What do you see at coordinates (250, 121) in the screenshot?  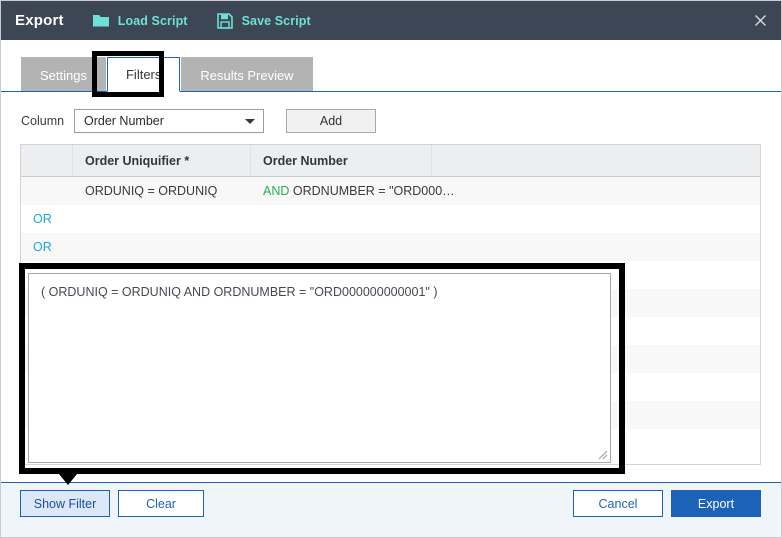 I see `chevron-down-icon` at bounding box center [250, 121].